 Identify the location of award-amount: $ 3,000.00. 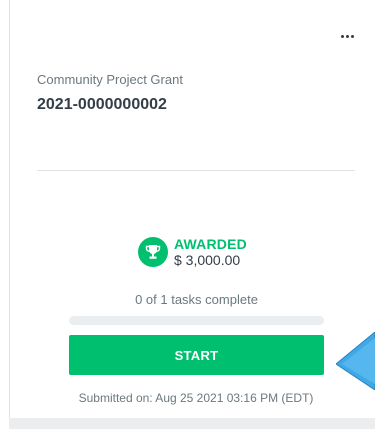
(207, 260).